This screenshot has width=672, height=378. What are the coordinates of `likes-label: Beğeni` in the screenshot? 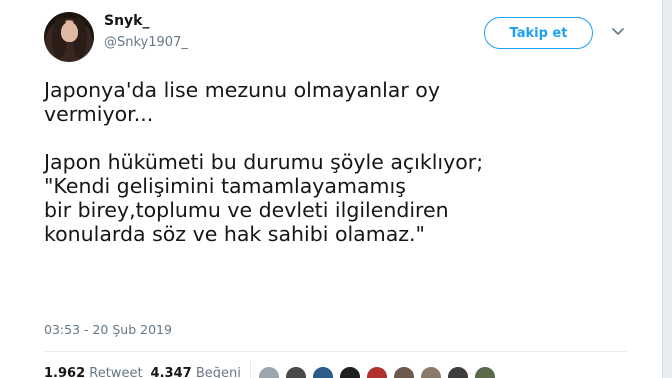 It's located at (218, 372).